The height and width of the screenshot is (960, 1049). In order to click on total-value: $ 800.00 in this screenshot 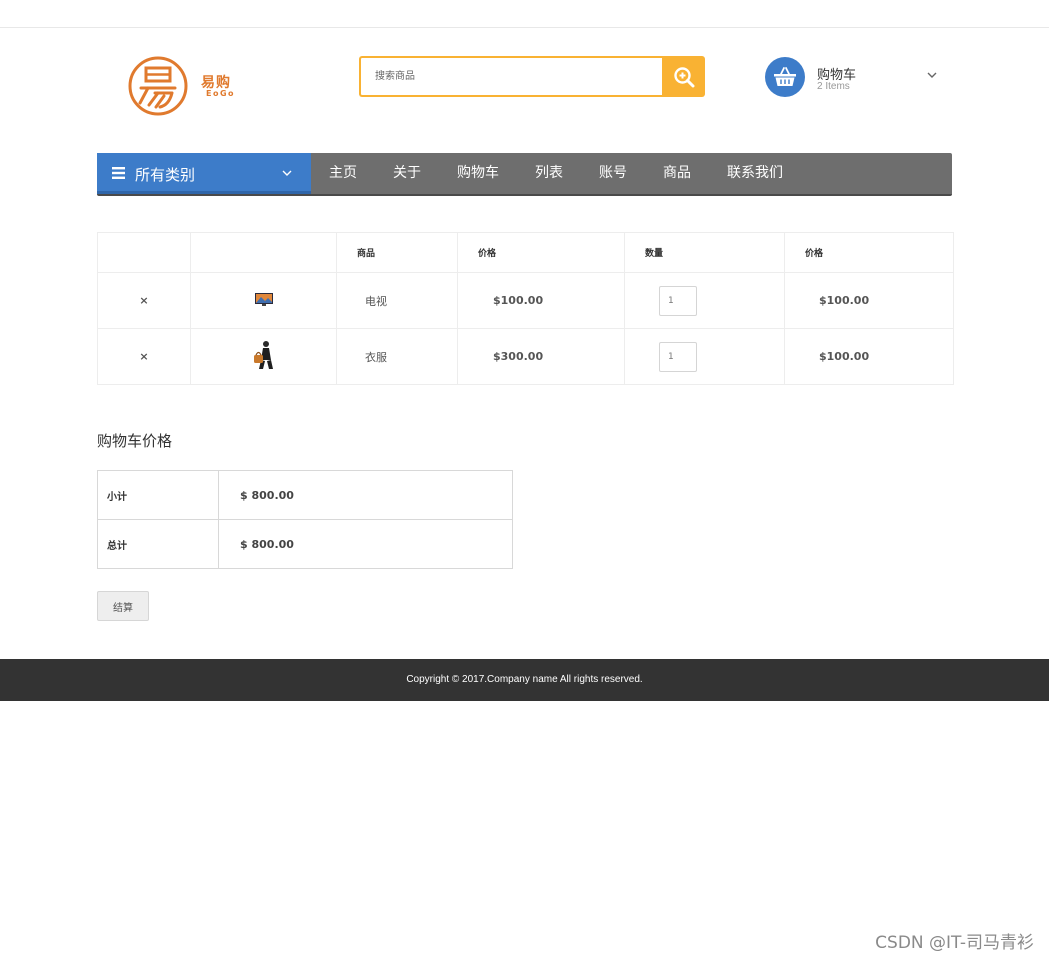, I will do `click(365, 544)`.